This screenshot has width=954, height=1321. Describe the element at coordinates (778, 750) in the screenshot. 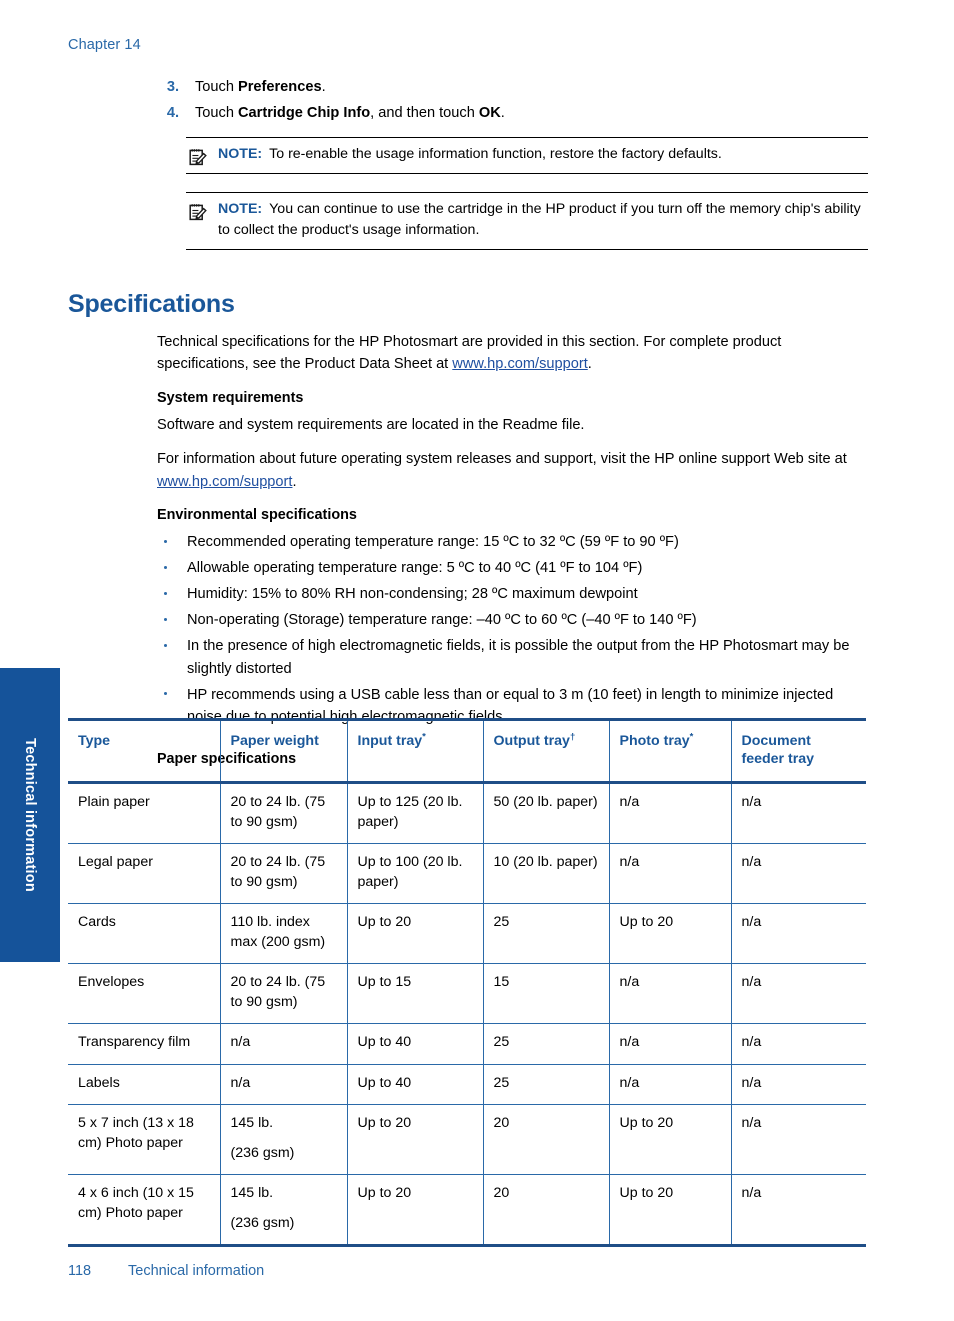

I see `column-header-label: Document feeder tray` at that location.